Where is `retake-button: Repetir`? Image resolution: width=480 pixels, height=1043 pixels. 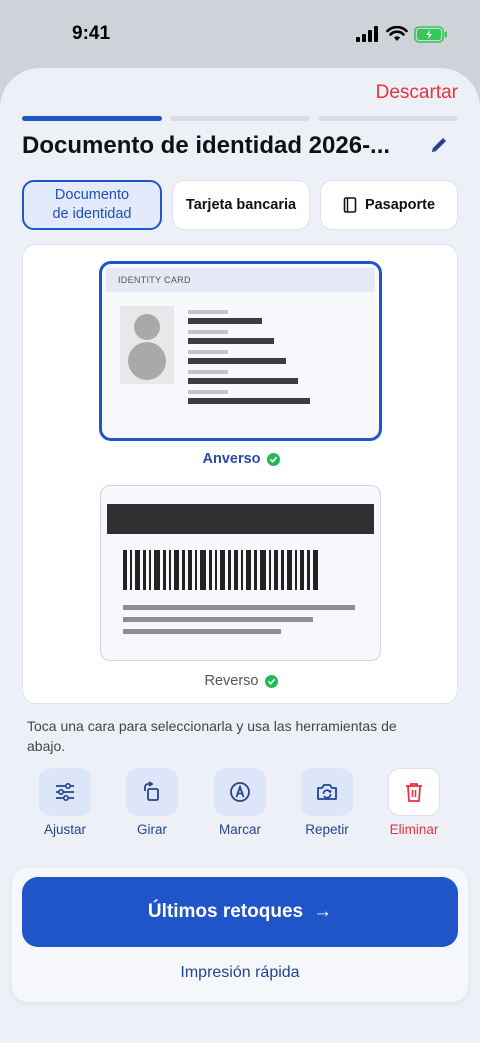
retake-button: Repetir is located at coordinates (327, 802).